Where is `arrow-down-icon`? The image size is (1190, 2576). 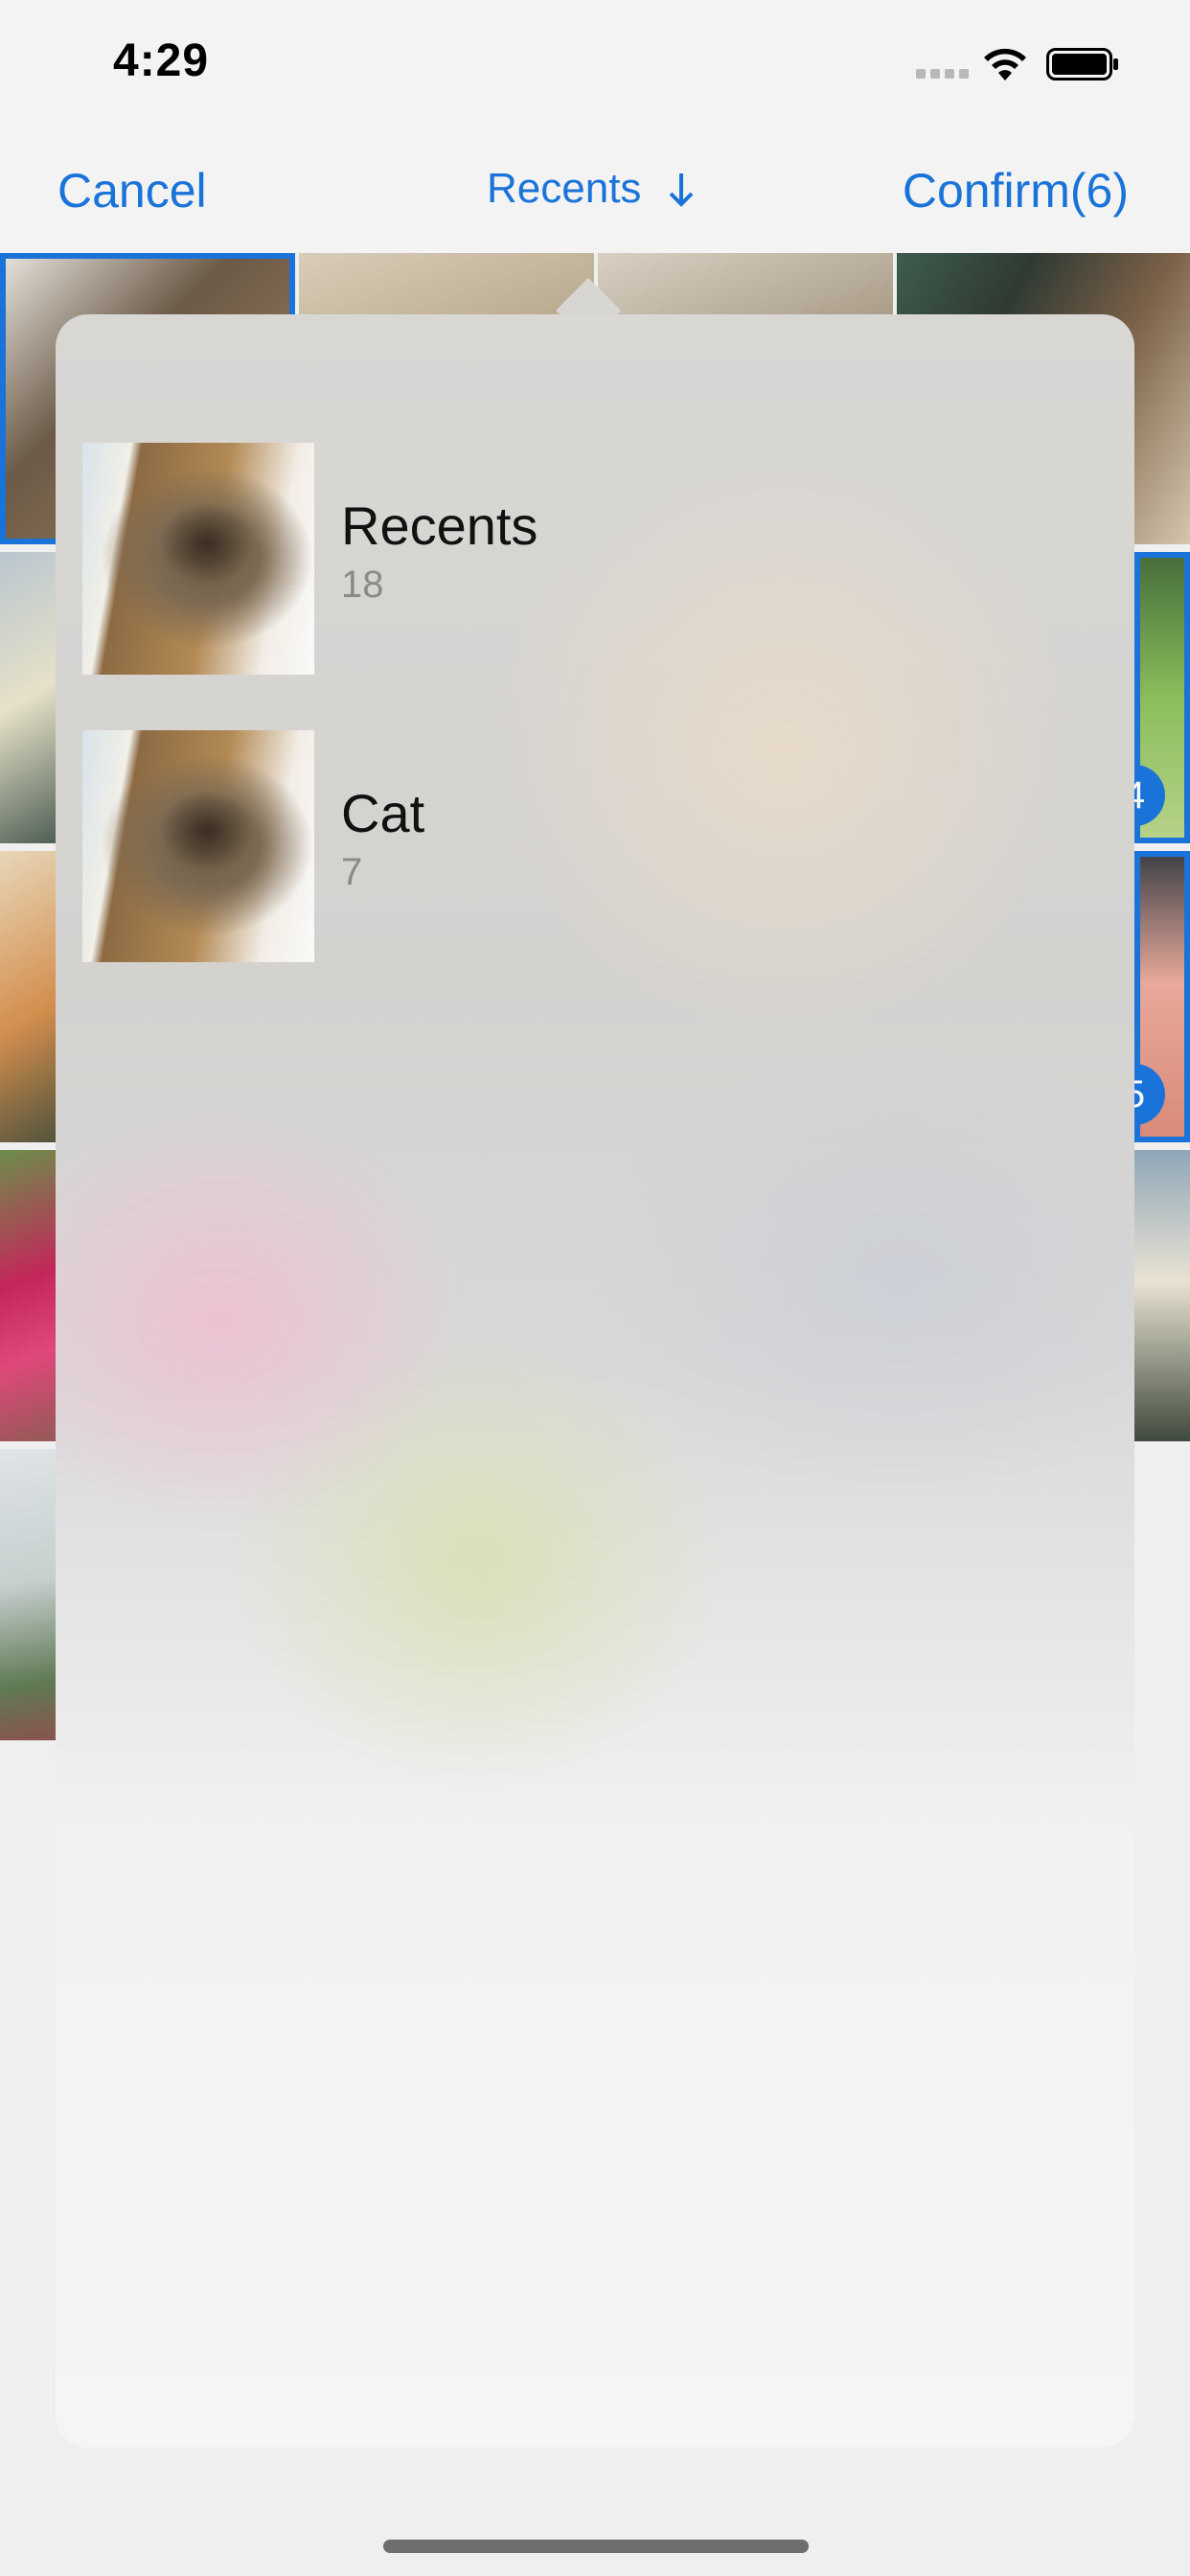 arrow-down-icon is located at coordinates (682, 190).